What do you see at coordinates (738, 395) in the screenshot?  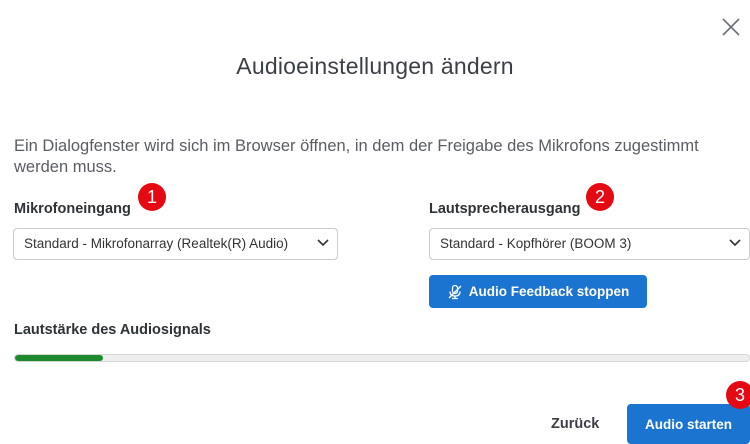 I see `annotation-badge-3: 3` at bounding box center [738, 395].